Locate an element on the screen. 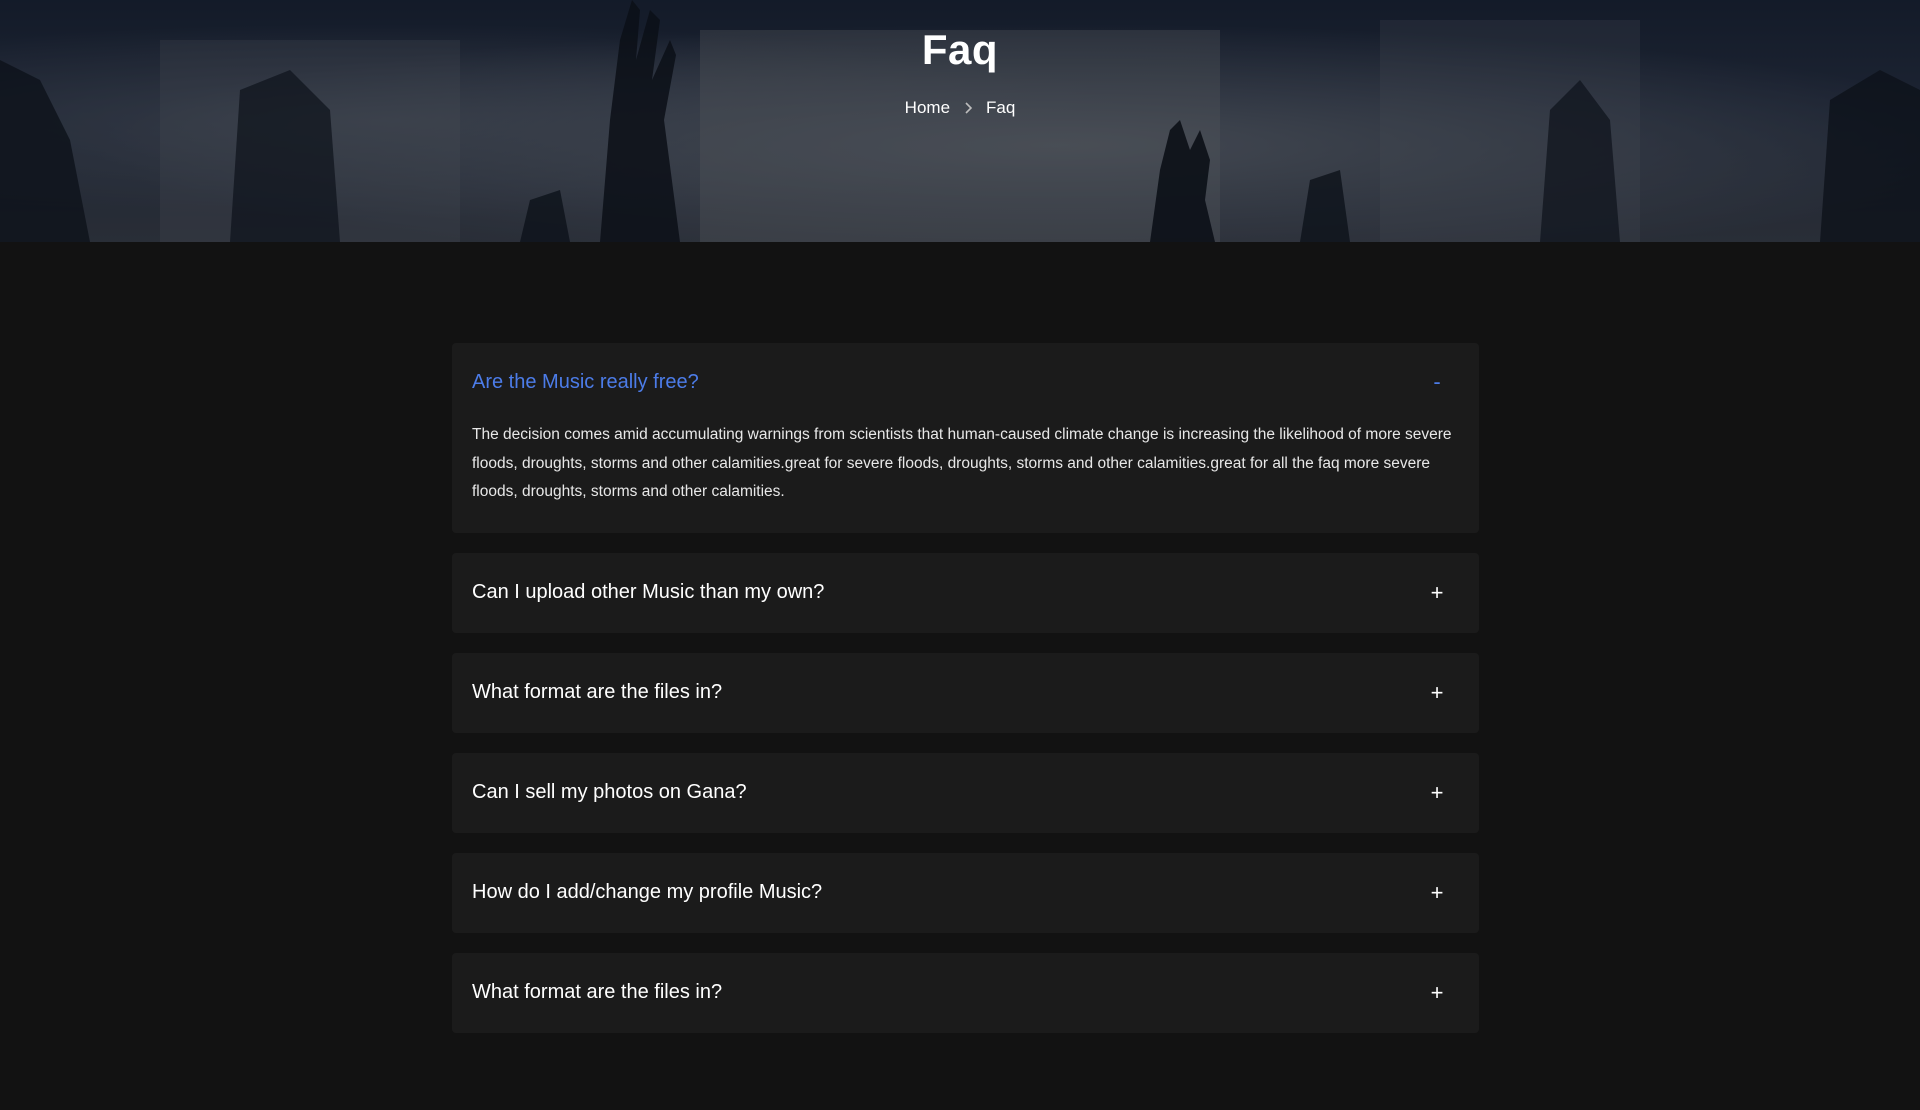 The image size is (1920, 1110). faq-question-header: How do I add/change my profile Music? + is located at coordinates (965, 893).